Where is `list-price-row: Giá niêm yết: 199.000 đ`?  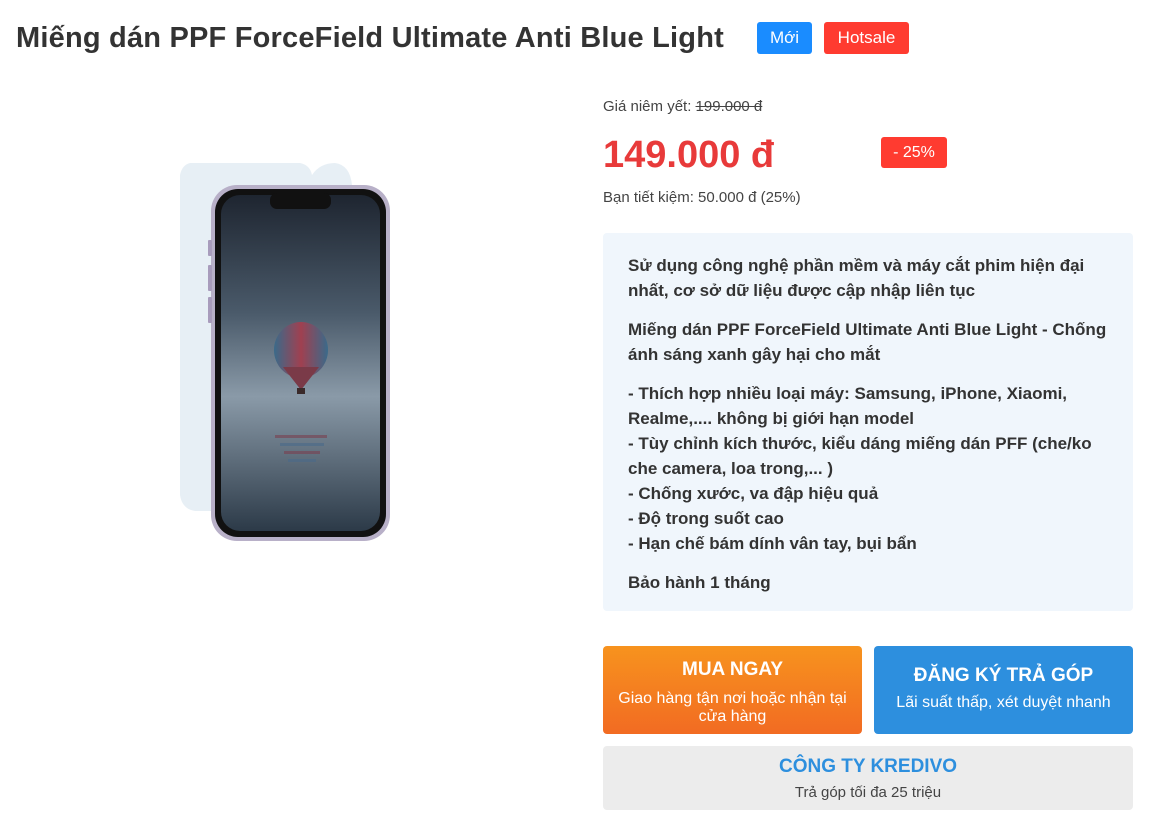 list-price-row: Giá niêm yết: 199.000 đ is located at coordinates (868, 106).